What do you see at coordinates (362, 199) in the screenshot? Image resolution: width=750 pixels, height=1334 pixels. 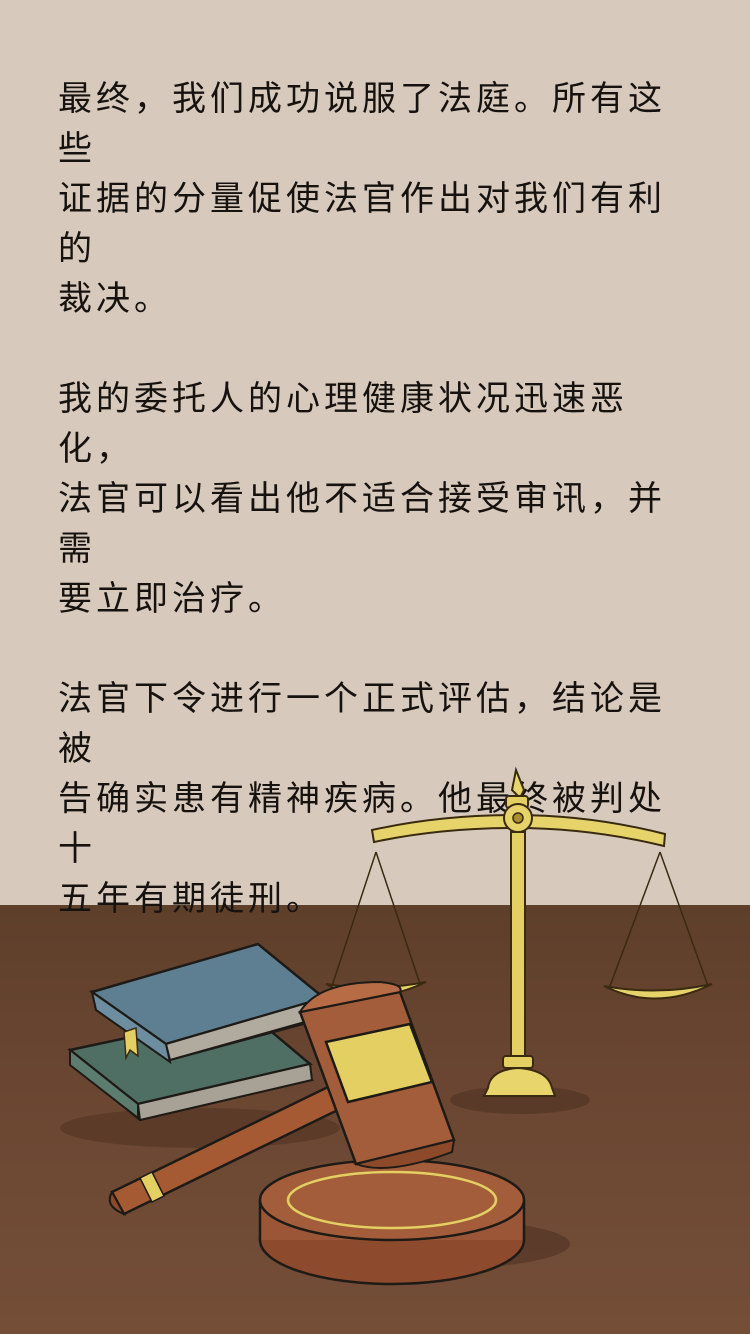 I see `paragraph-1: 最终，我们成功说服了法庭。所有这些 证据的分量促使法官作出对我们有利的 裁决。` at bounding box center [362, 199].